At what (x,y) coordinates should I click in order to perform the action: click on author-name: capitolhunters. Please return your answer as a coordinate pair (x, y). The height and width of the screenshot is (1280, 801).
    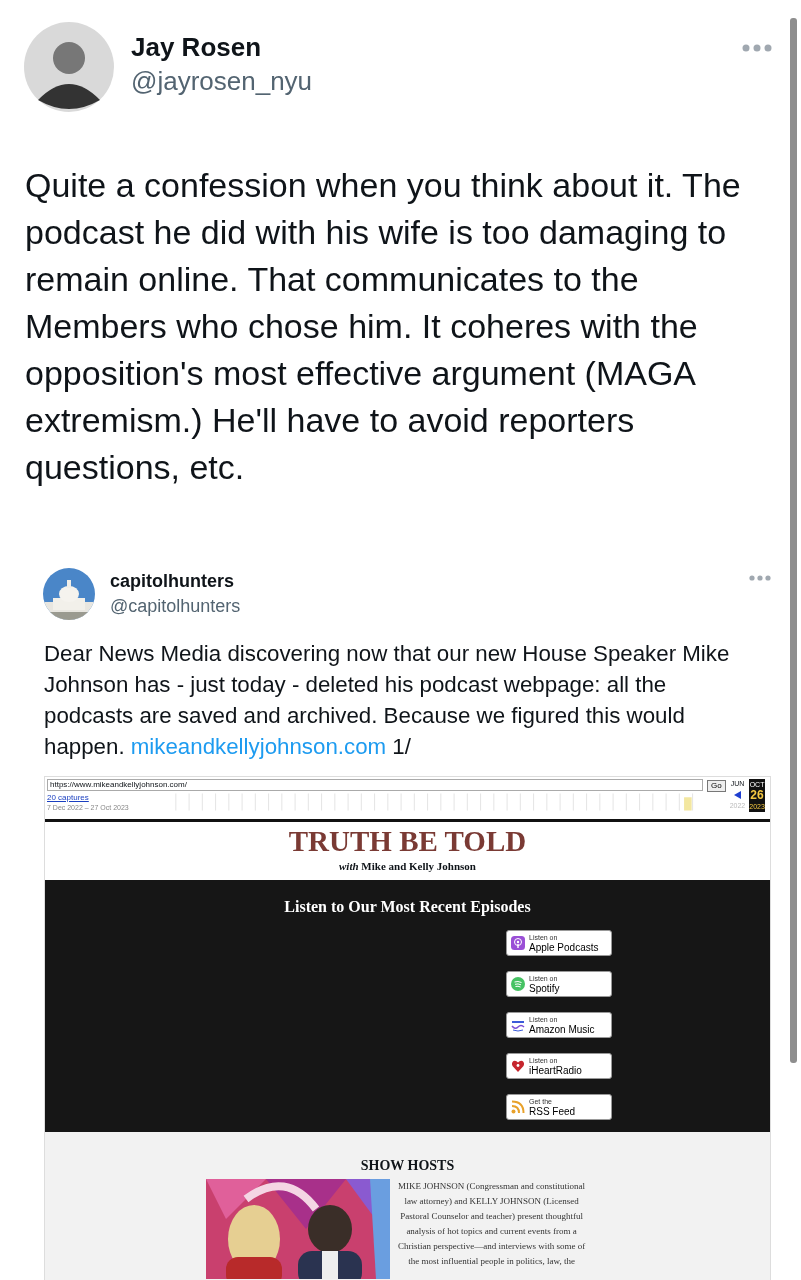
    Looking at the image, I should click on (172, 581).